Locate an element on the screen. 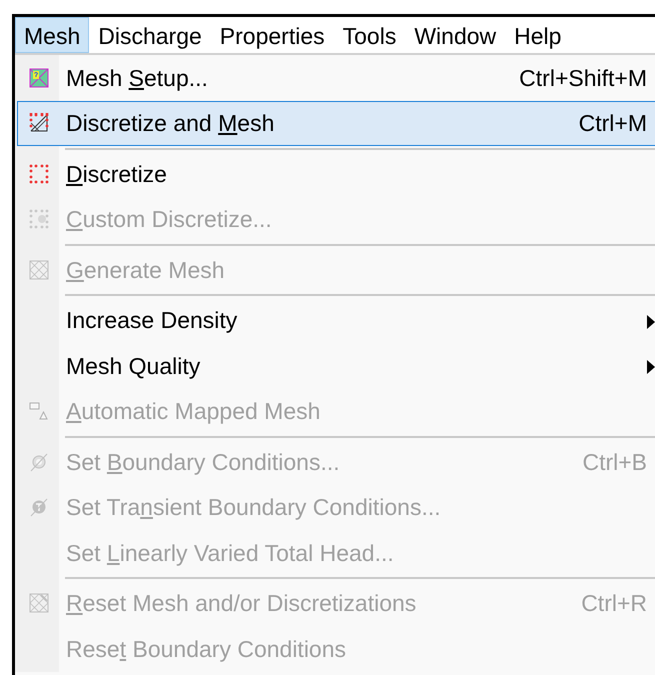  menu-item: Mesh Setup... Ctrl+Shift+M is located at coordinates (336, 77).